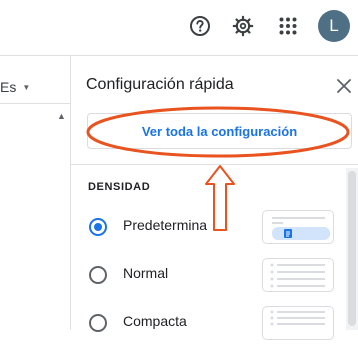 This screenshot has height=346, width=358. What do you see at coordinates (200, 26) in the screenshot?
I see `help-icon` at bounding box center [200, 26].